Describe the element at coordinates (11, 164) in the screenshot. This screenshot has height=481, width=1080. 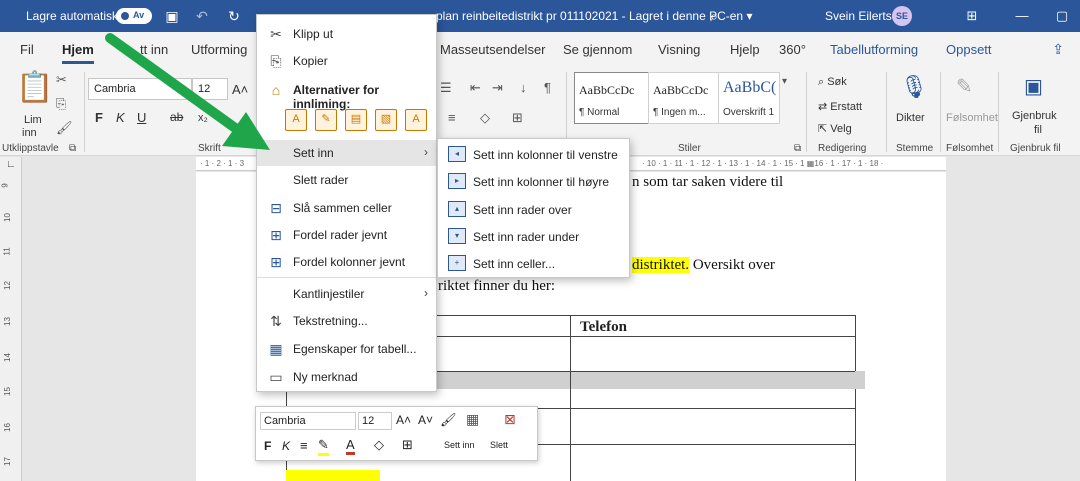
I see `tab-selector-icon: ∟` at that location.